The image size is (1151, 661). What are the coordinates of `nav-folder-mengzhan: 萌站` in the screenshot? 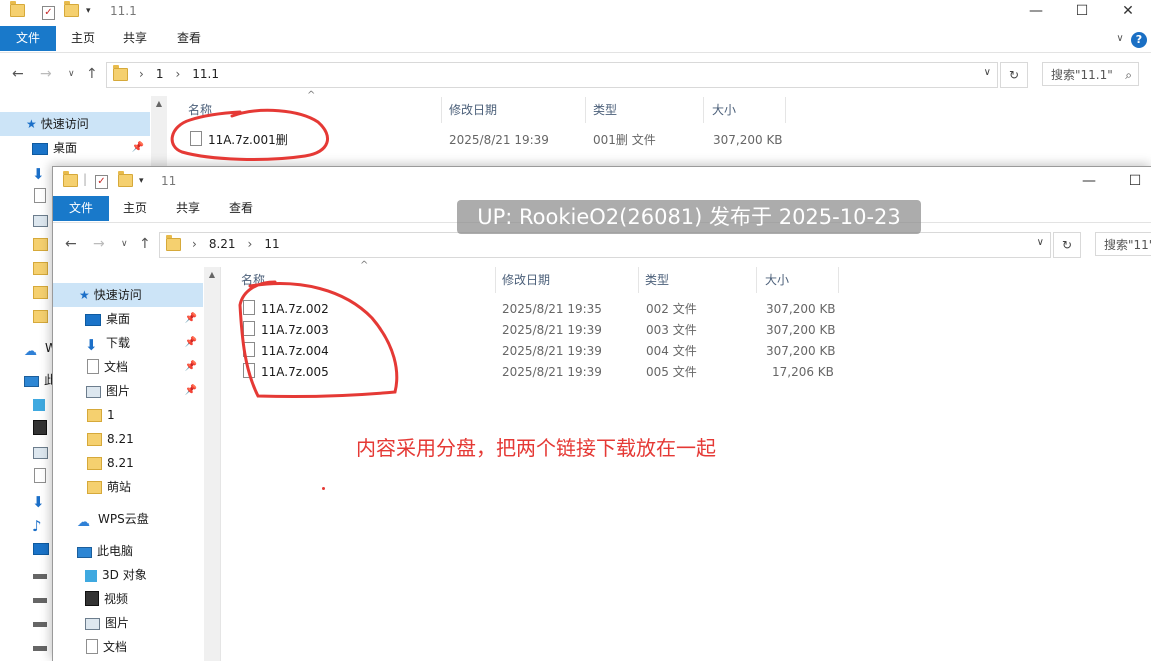 It's located at (109, 487).